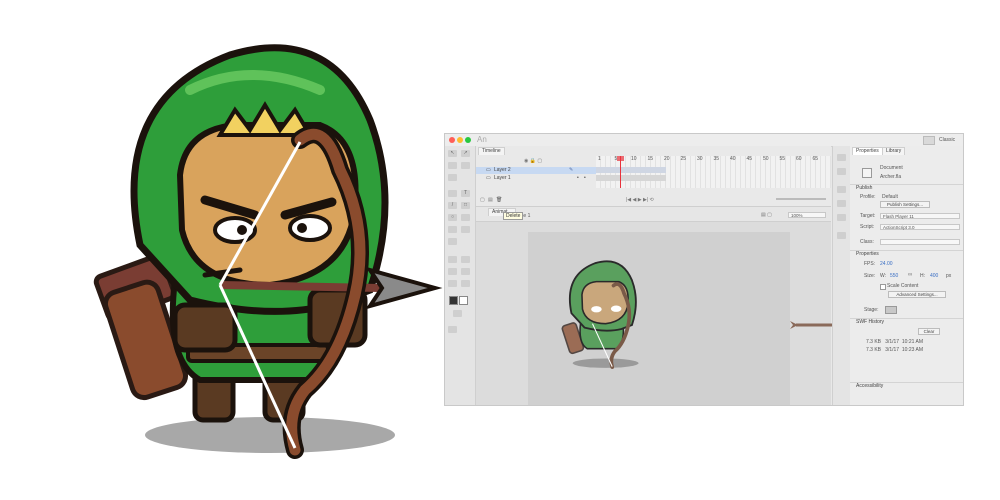 The height and width of the screenshot is (500, 1000). What do you see at coordinates (463, 300) in the screenshot?
I see `fill-color-swatch` at bounding box center [463, 300].